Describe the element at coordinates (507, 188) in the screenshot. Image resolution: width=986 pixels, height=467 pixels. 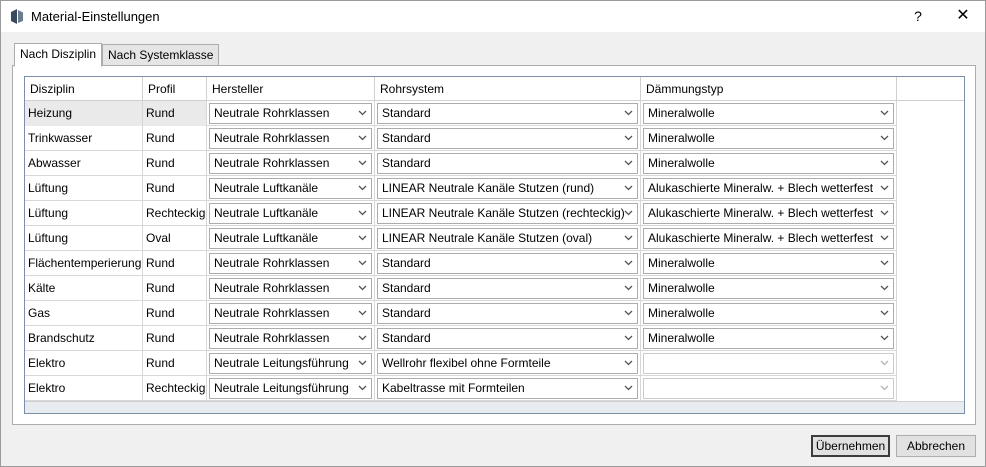
I see `rohrsystem-combobox: LINEAR Neutrale Kanäle Stutzen (rund)` at that location.